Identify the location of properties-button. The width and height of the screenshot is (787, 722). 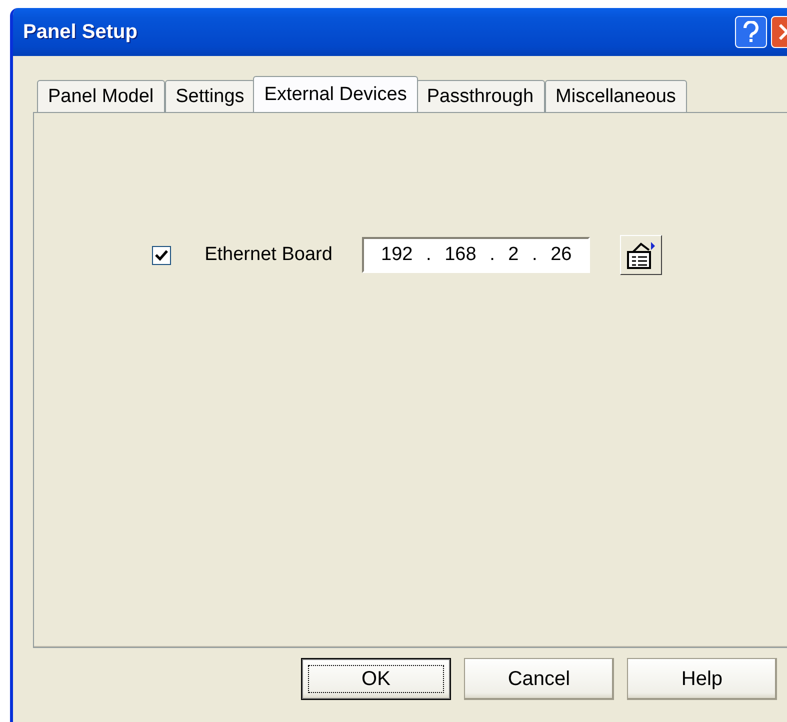
(641, 255).